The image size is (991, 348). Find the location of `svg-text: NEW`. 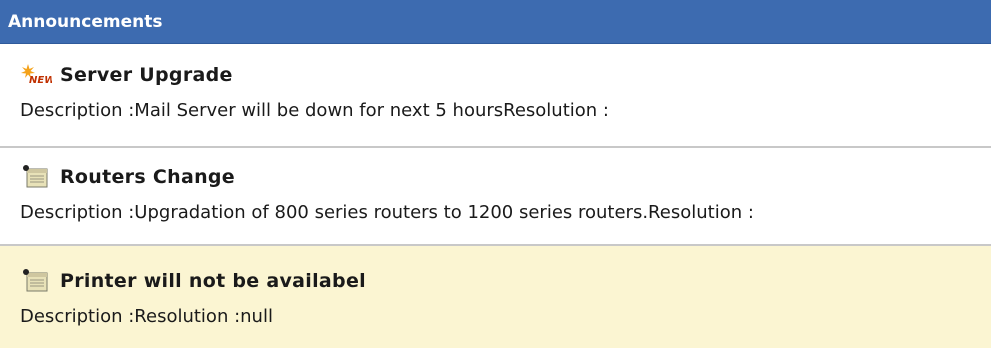

svg-text: NEW is located at coordinates (40, 80).